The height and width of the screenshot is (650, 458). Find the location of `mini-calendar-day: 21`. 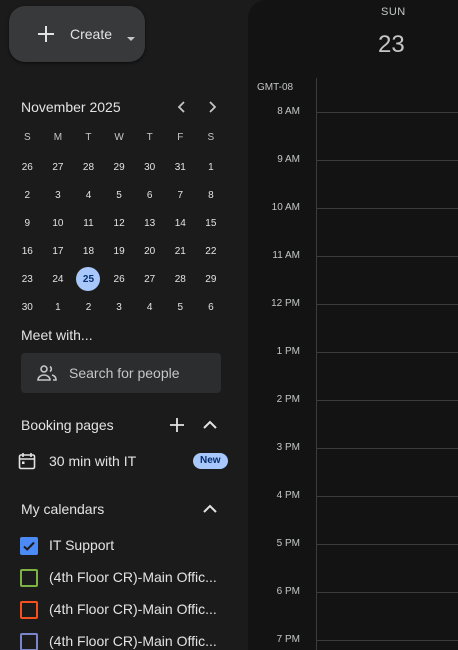

mini-calendar-day: 21 is located at coordinates (180, 251).